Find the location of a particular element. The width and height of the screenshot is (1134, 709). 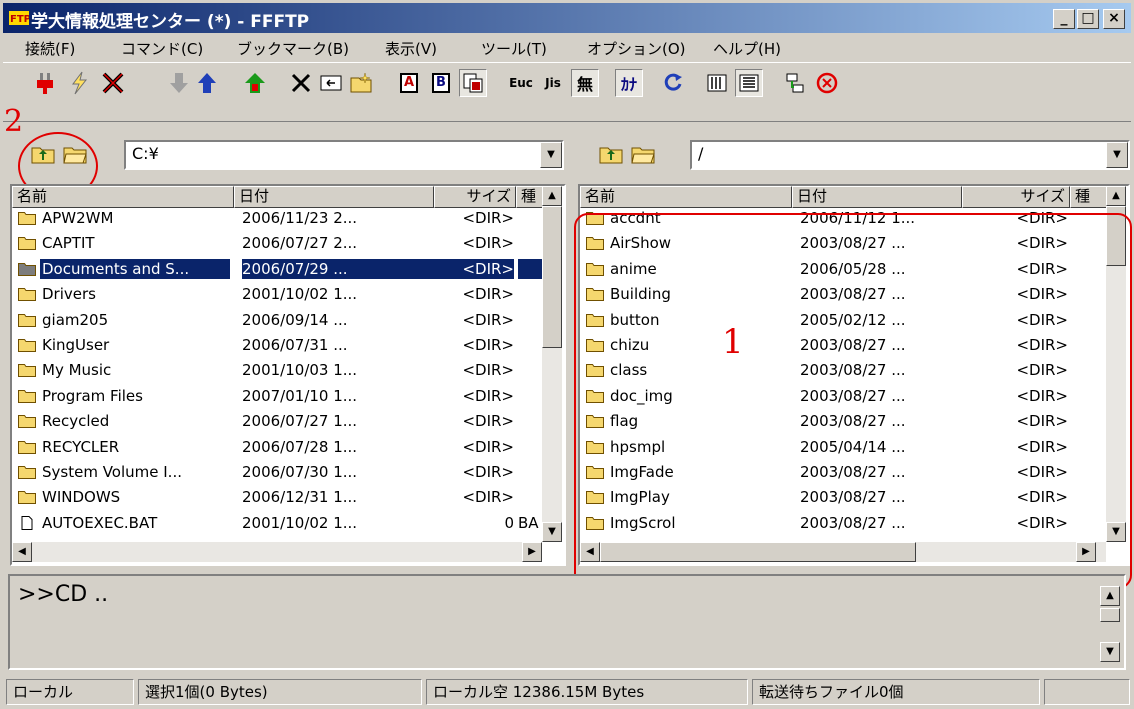

upload-icon is located at coordinates (207, 83).